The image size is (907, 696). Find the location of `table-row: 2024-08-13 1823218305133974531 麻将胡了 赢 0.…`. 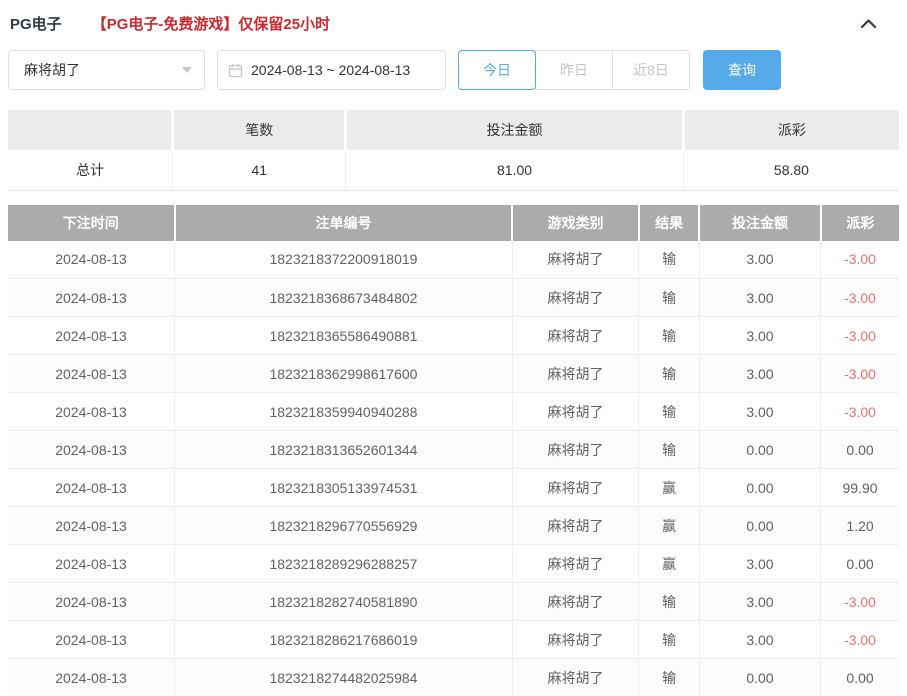

table-row: 2024-08-13 1823218305133974531 麻将胡了 赢 0.… is located at coordinates (453, 487).